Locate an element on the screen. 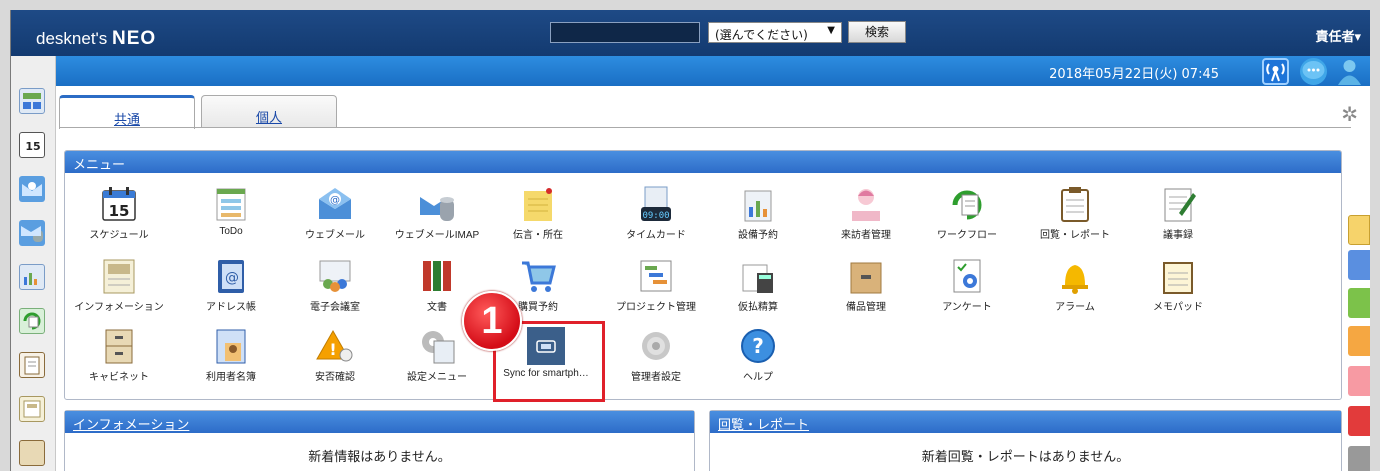  search-input is located at coordinates (625, 32).